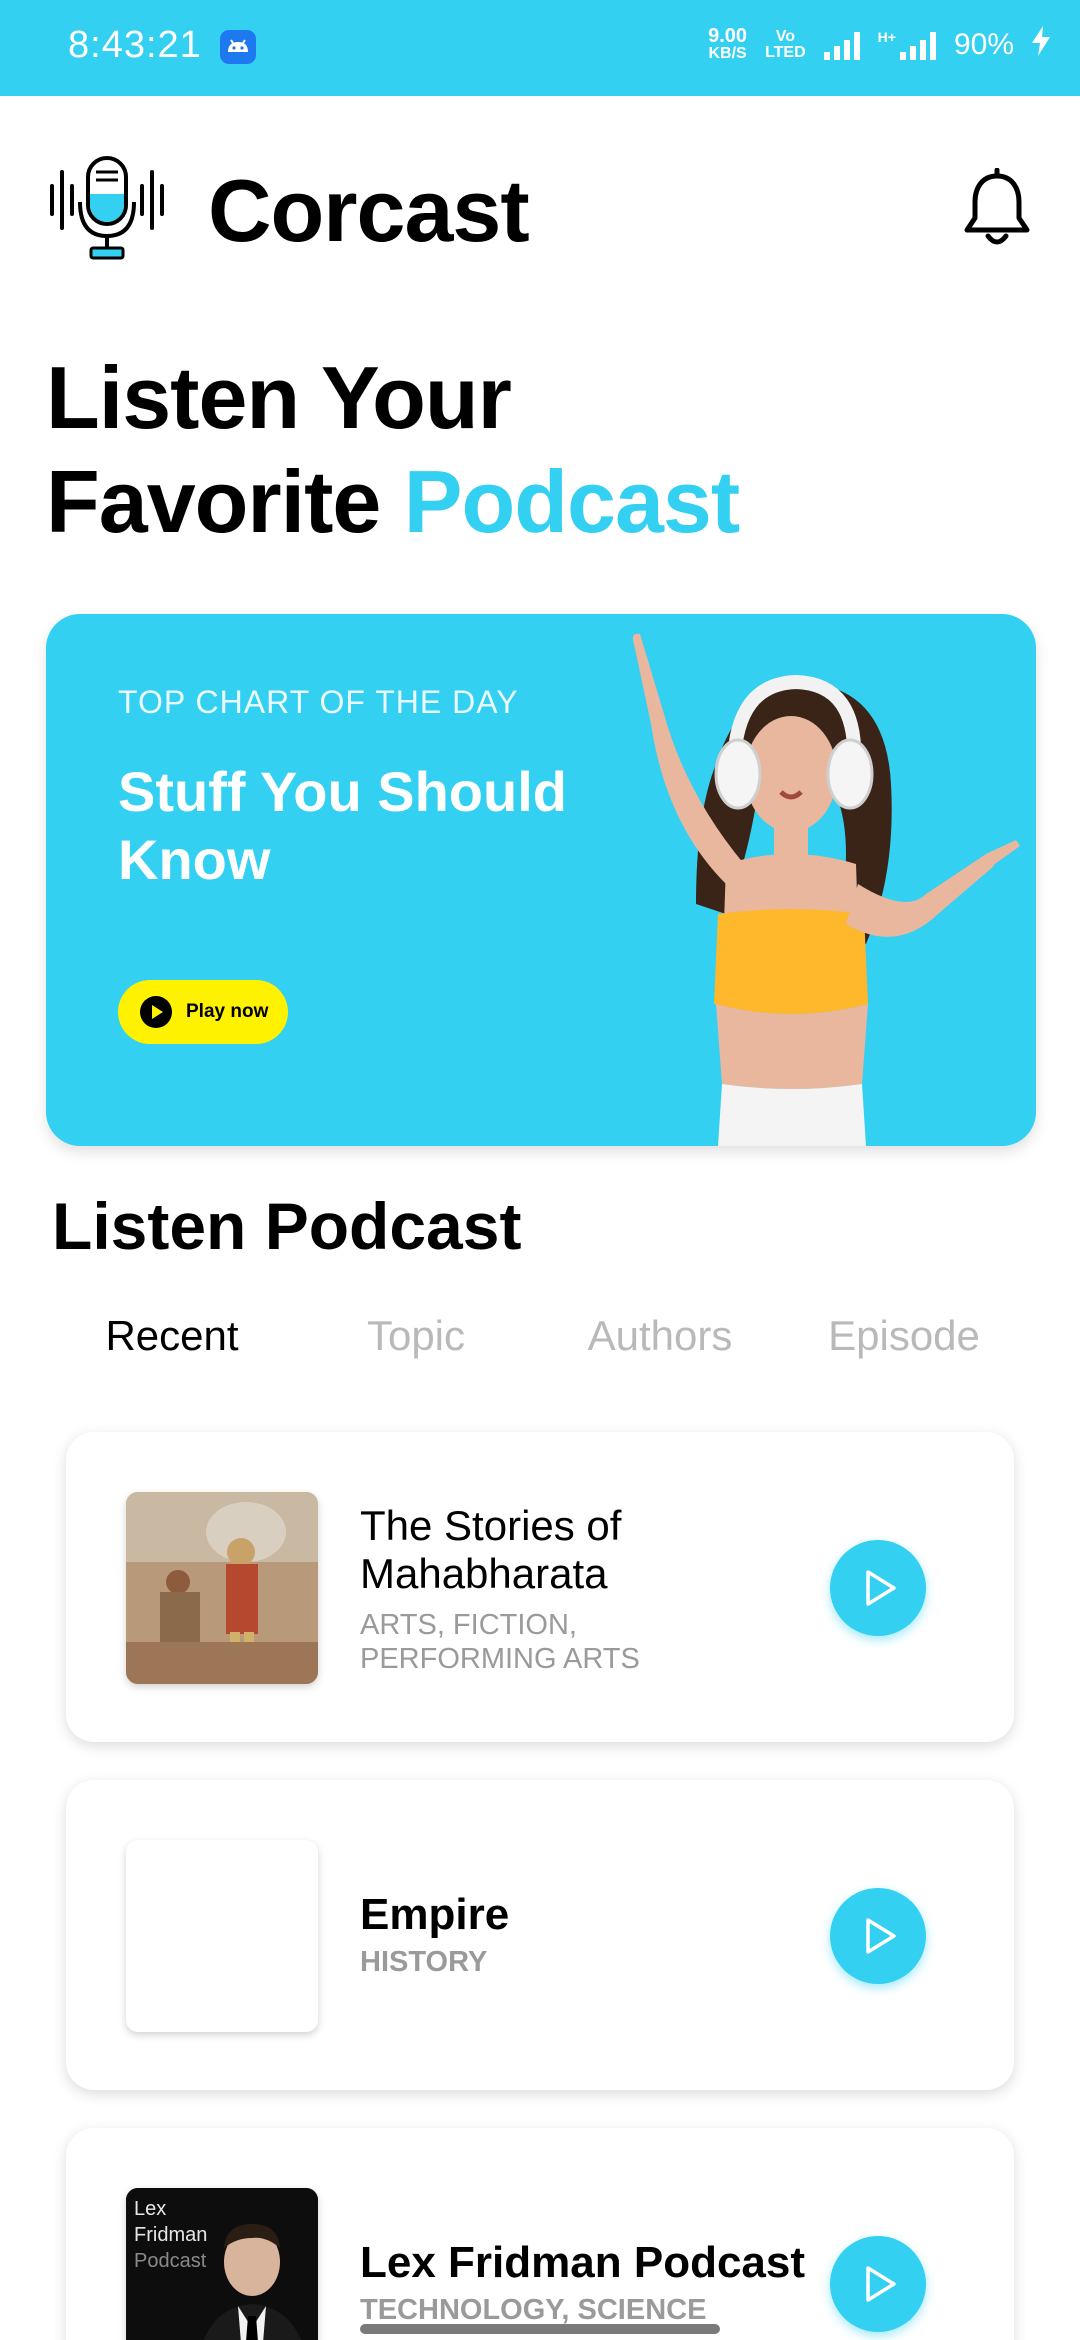 This screenshot has height=2340, width=1080. What do you see at coordinates (170, 2261) in the screenshot?
I see `thumbnail-caption-line: Podcast` at bounding box center [170, 2261].